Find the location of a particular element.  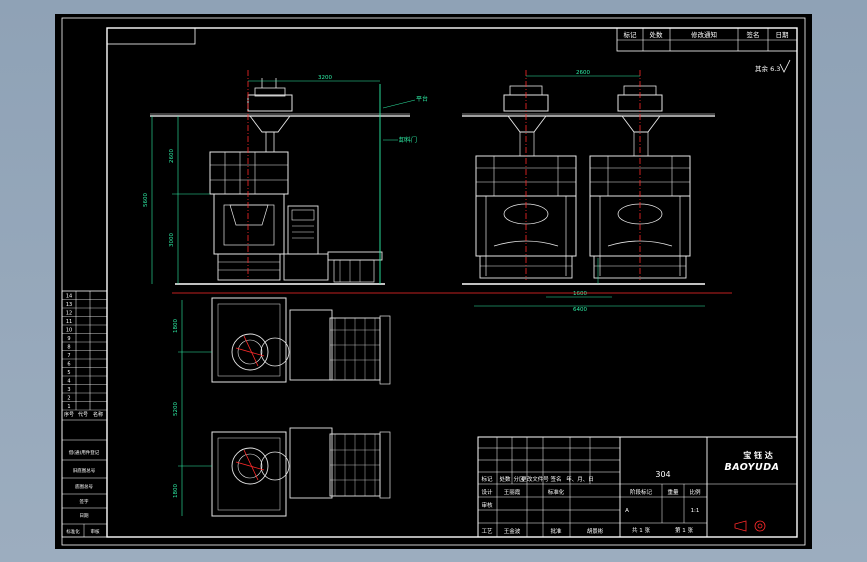

tb-stage-value: A is located at coordinates (627, 511).